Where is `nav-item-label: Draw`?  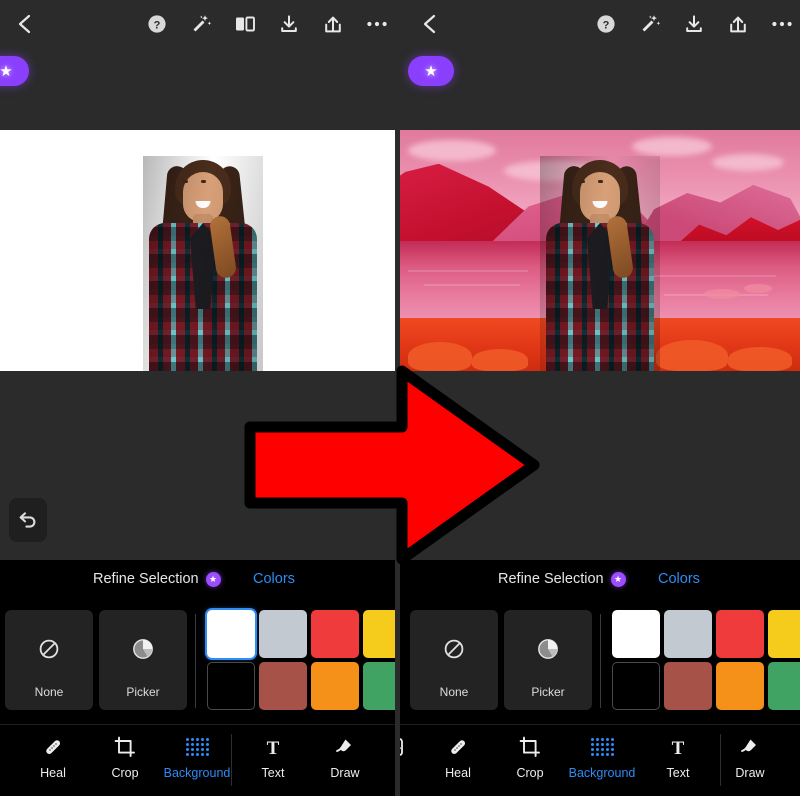
nav-item-label: Draw is located at coordinates (345, 773).